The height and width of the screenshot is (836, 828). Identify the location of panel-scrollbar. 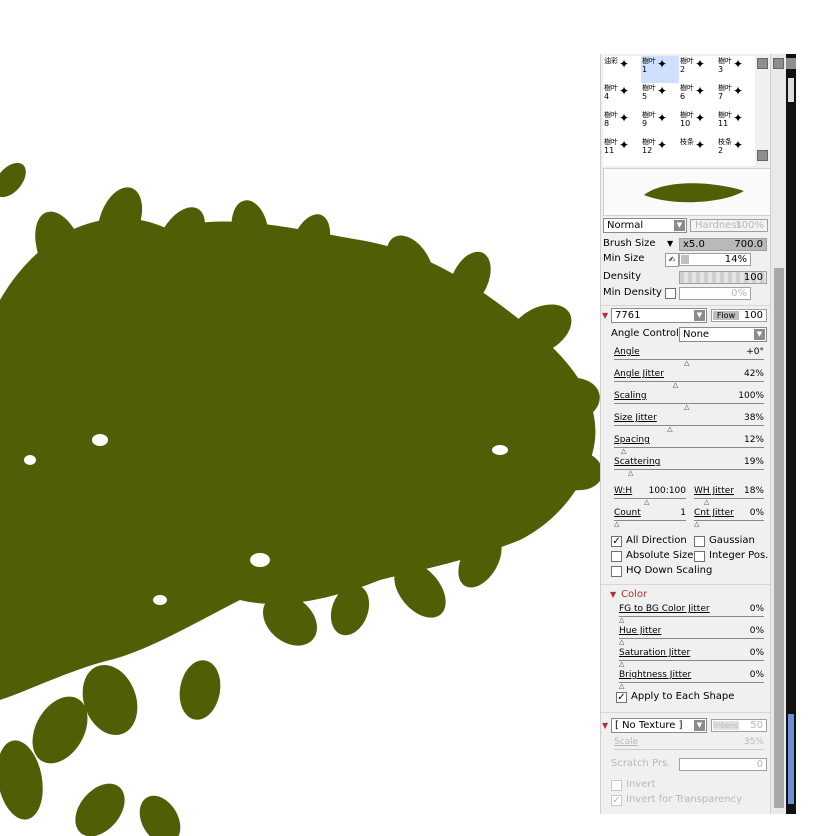
(778, 434).